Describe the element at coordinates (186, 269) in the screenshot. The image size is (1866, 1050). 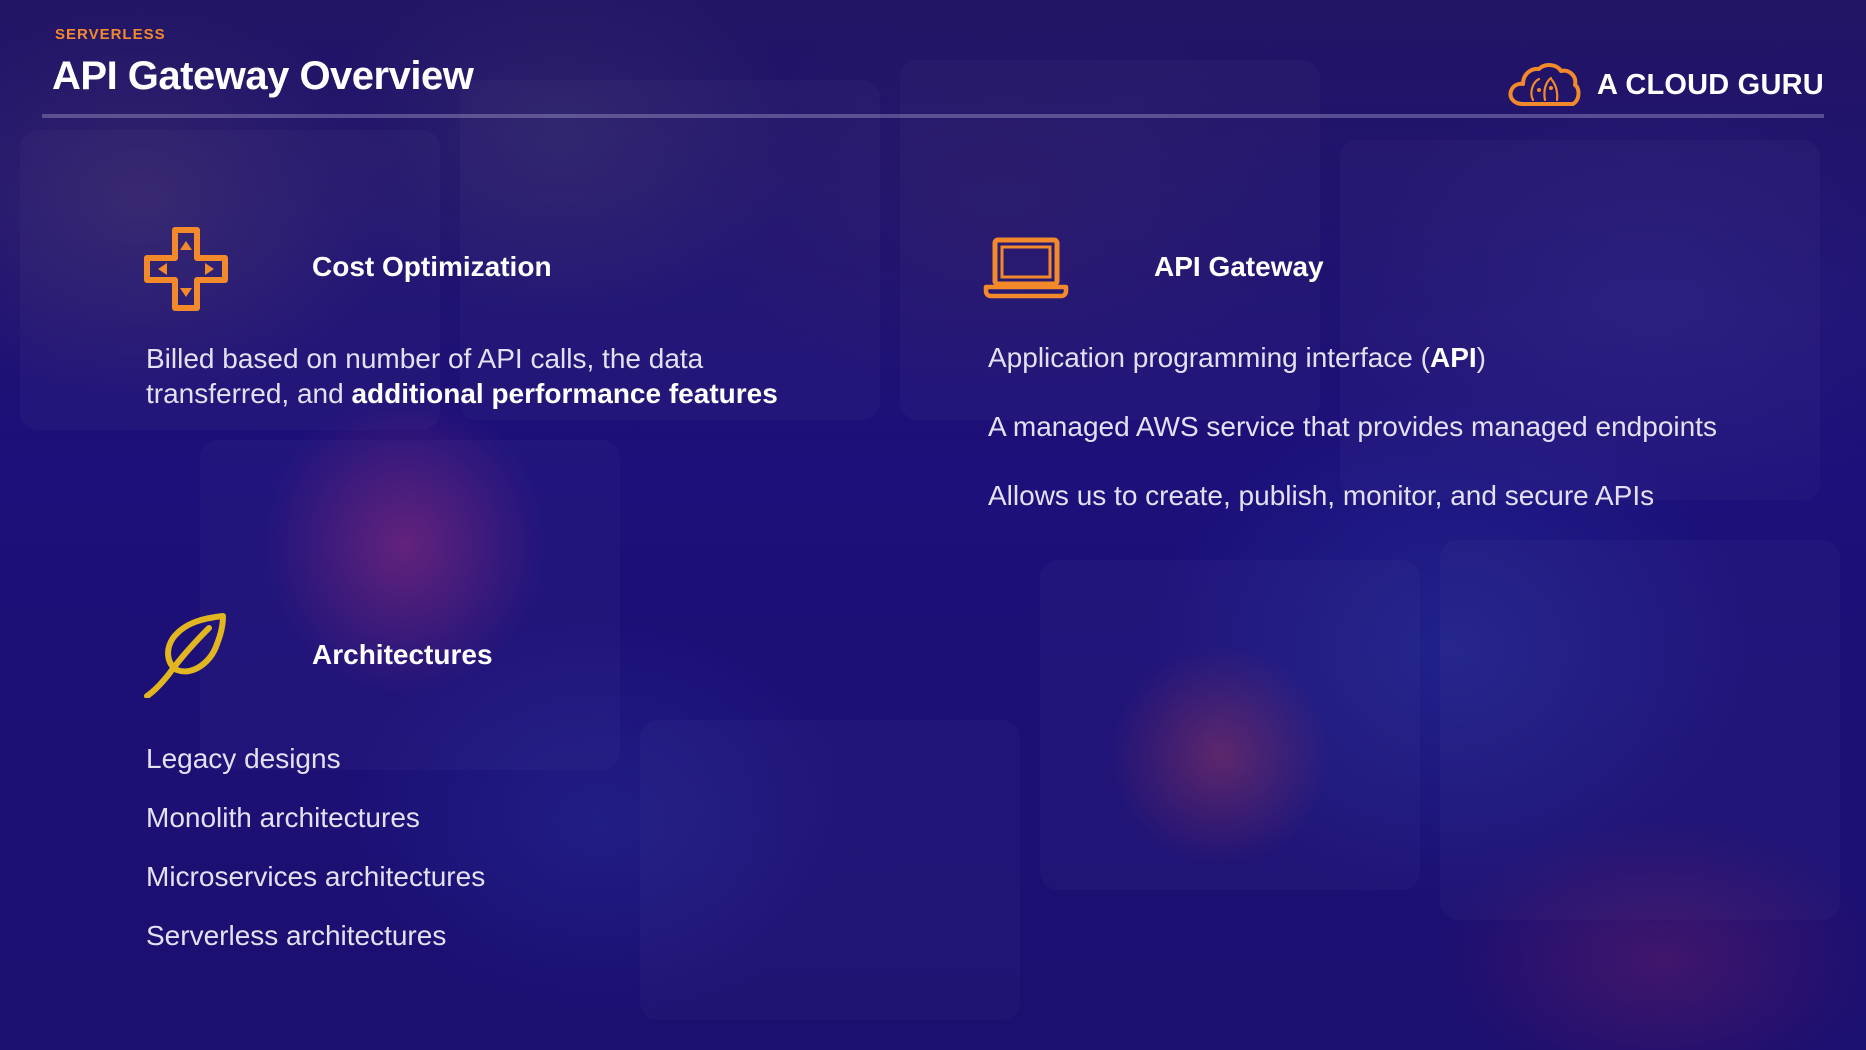
I see `directional-pad-icon` at that location.